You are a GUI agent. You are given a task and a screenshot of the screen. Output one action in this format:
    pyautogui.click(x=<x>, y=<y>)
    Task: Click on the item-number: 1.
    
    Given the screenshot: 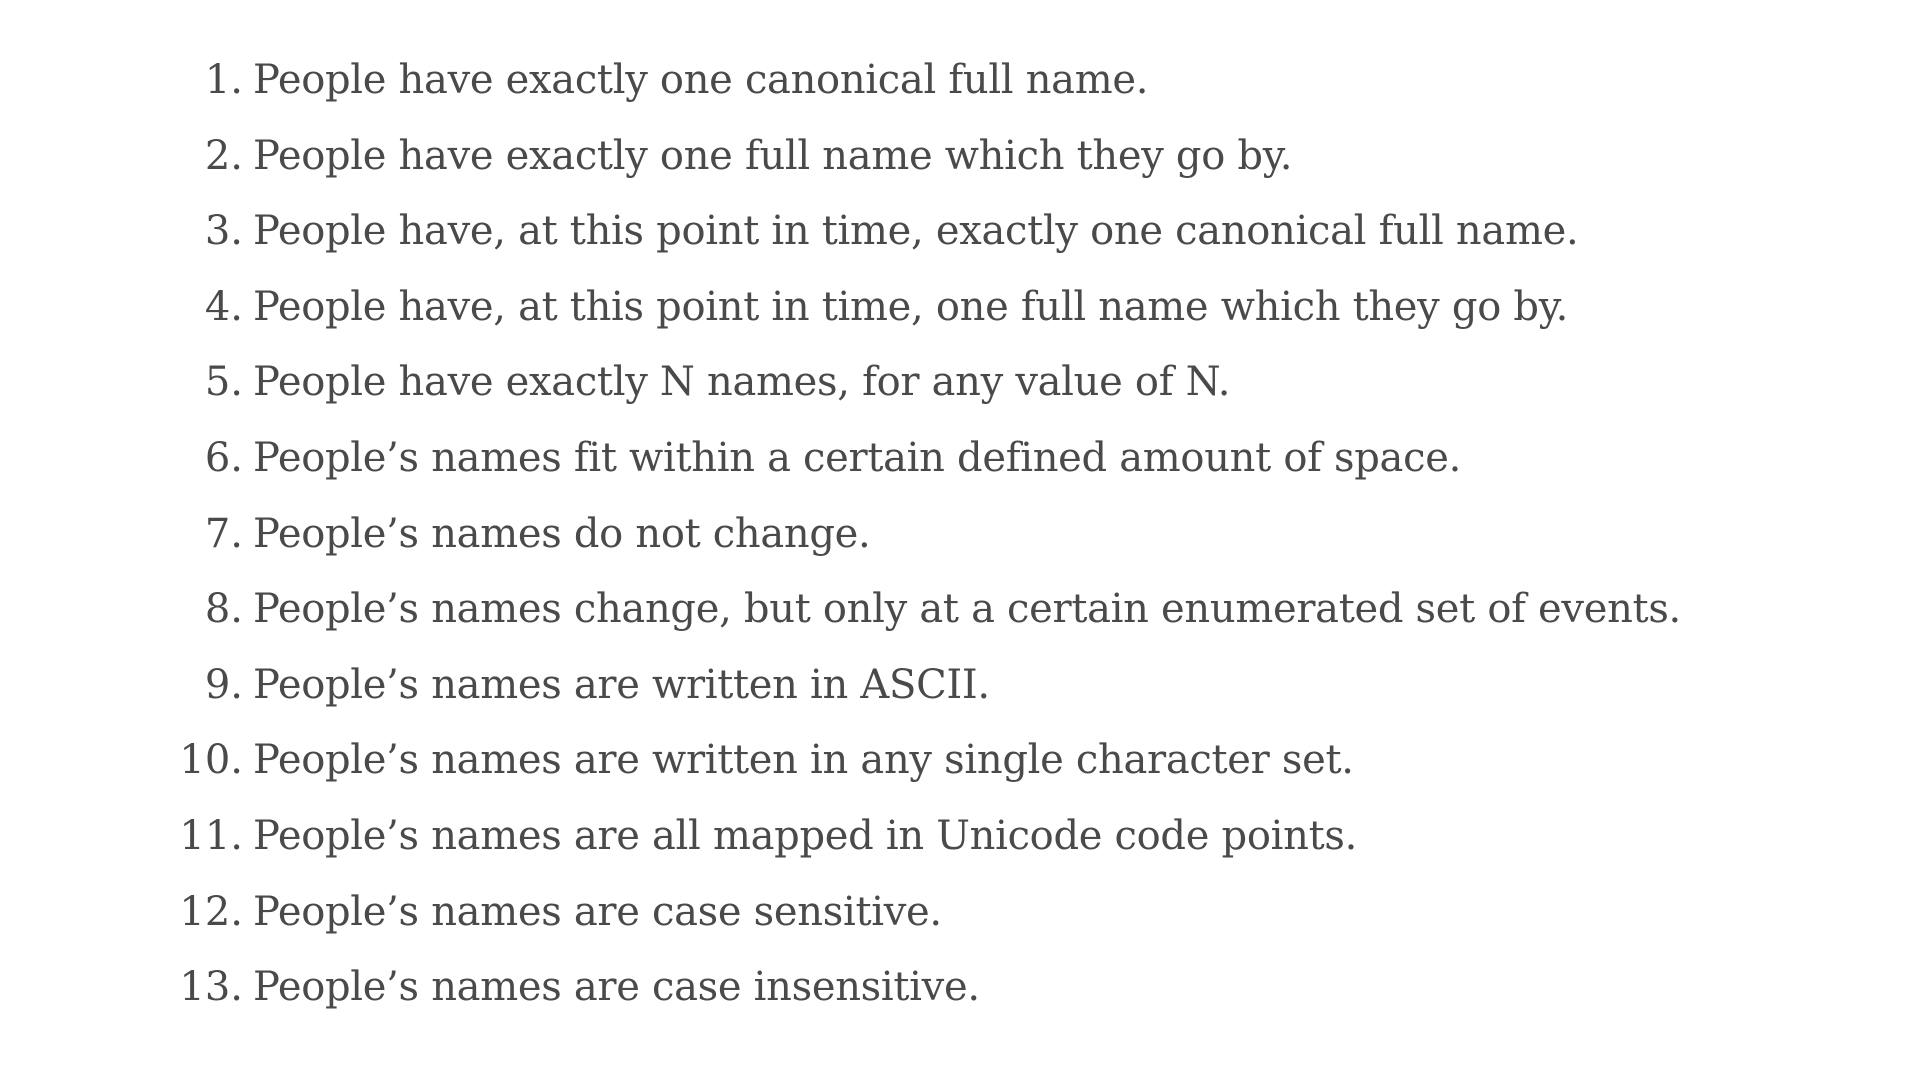 What is the action you would take?
    pyautogui.click(x=223, y=80)
    